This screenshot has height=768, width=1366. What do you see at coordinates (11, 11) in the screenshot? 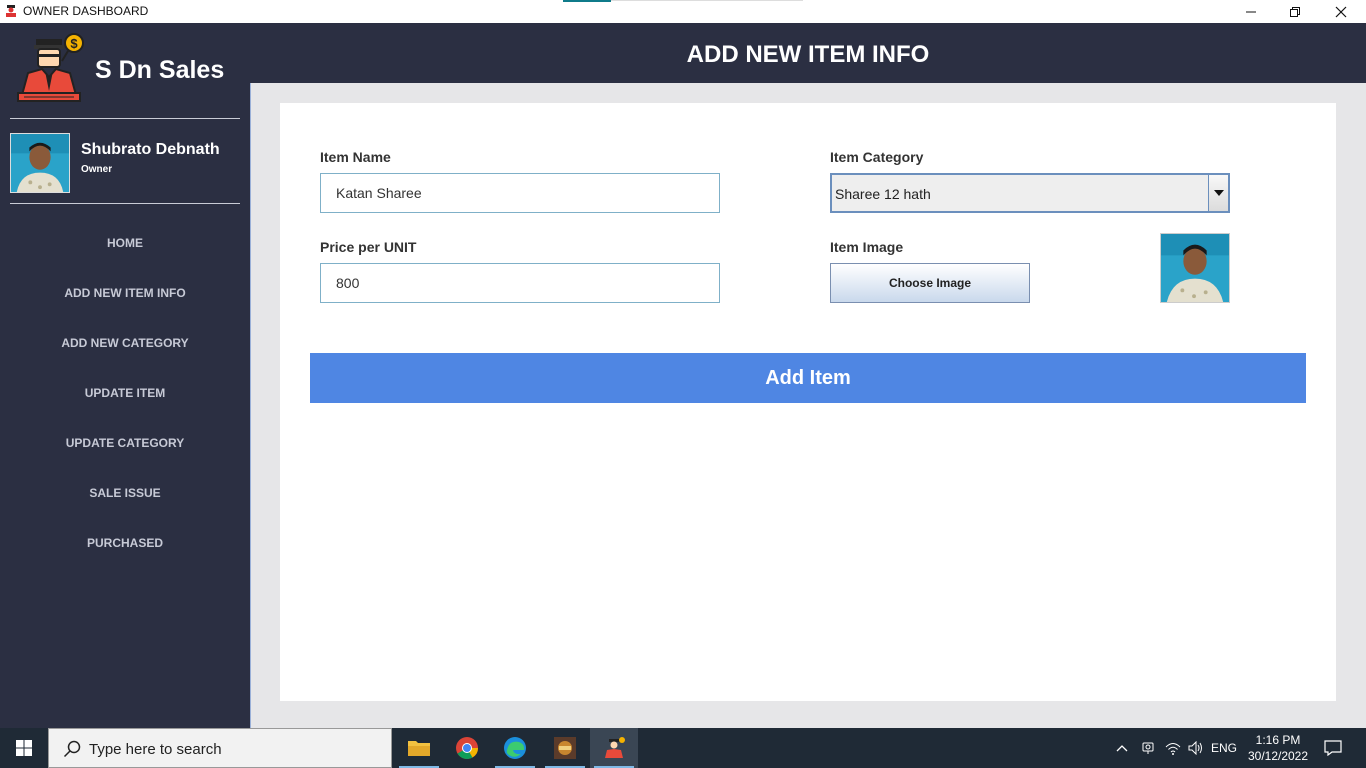
I see `app-icon` at bounding box center [11, 11].